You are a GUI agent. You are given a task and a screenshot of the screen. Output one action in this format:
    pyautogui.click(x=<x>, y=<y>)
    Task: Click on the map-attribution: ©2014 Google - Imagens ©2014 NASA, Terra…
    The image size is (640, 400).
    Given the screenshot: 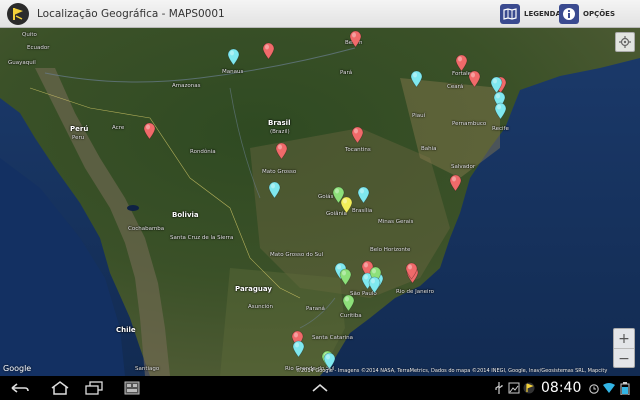 What is the action you would take?
    pyautogui.click(x=452, y=371)
    